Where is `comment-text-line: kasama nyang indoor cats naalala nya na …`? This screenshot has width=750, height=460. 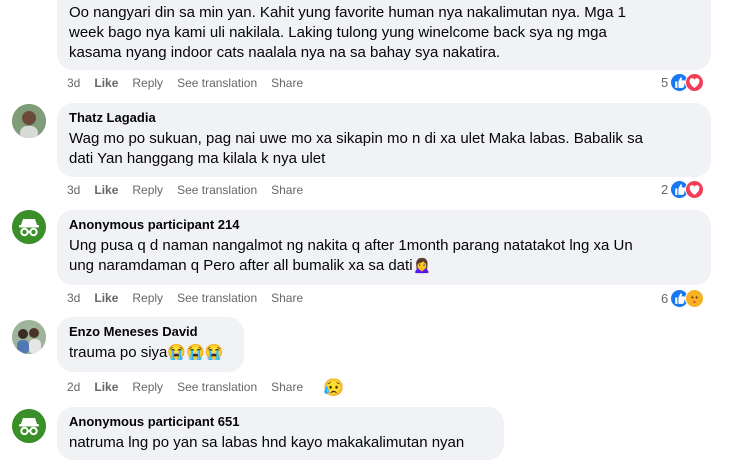
comment-text-line: kasama nyang indoor cats naalala nya na … is located at coordinates (285, 52).